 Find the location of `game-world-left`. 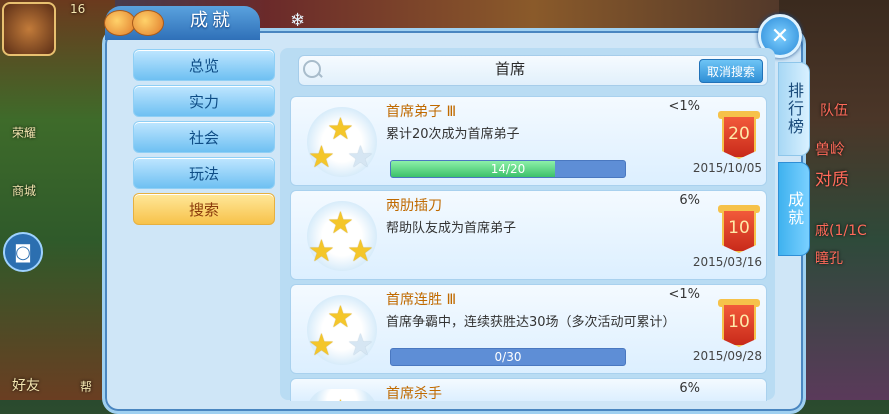

game-world-left is located at coordinates (57, 200).